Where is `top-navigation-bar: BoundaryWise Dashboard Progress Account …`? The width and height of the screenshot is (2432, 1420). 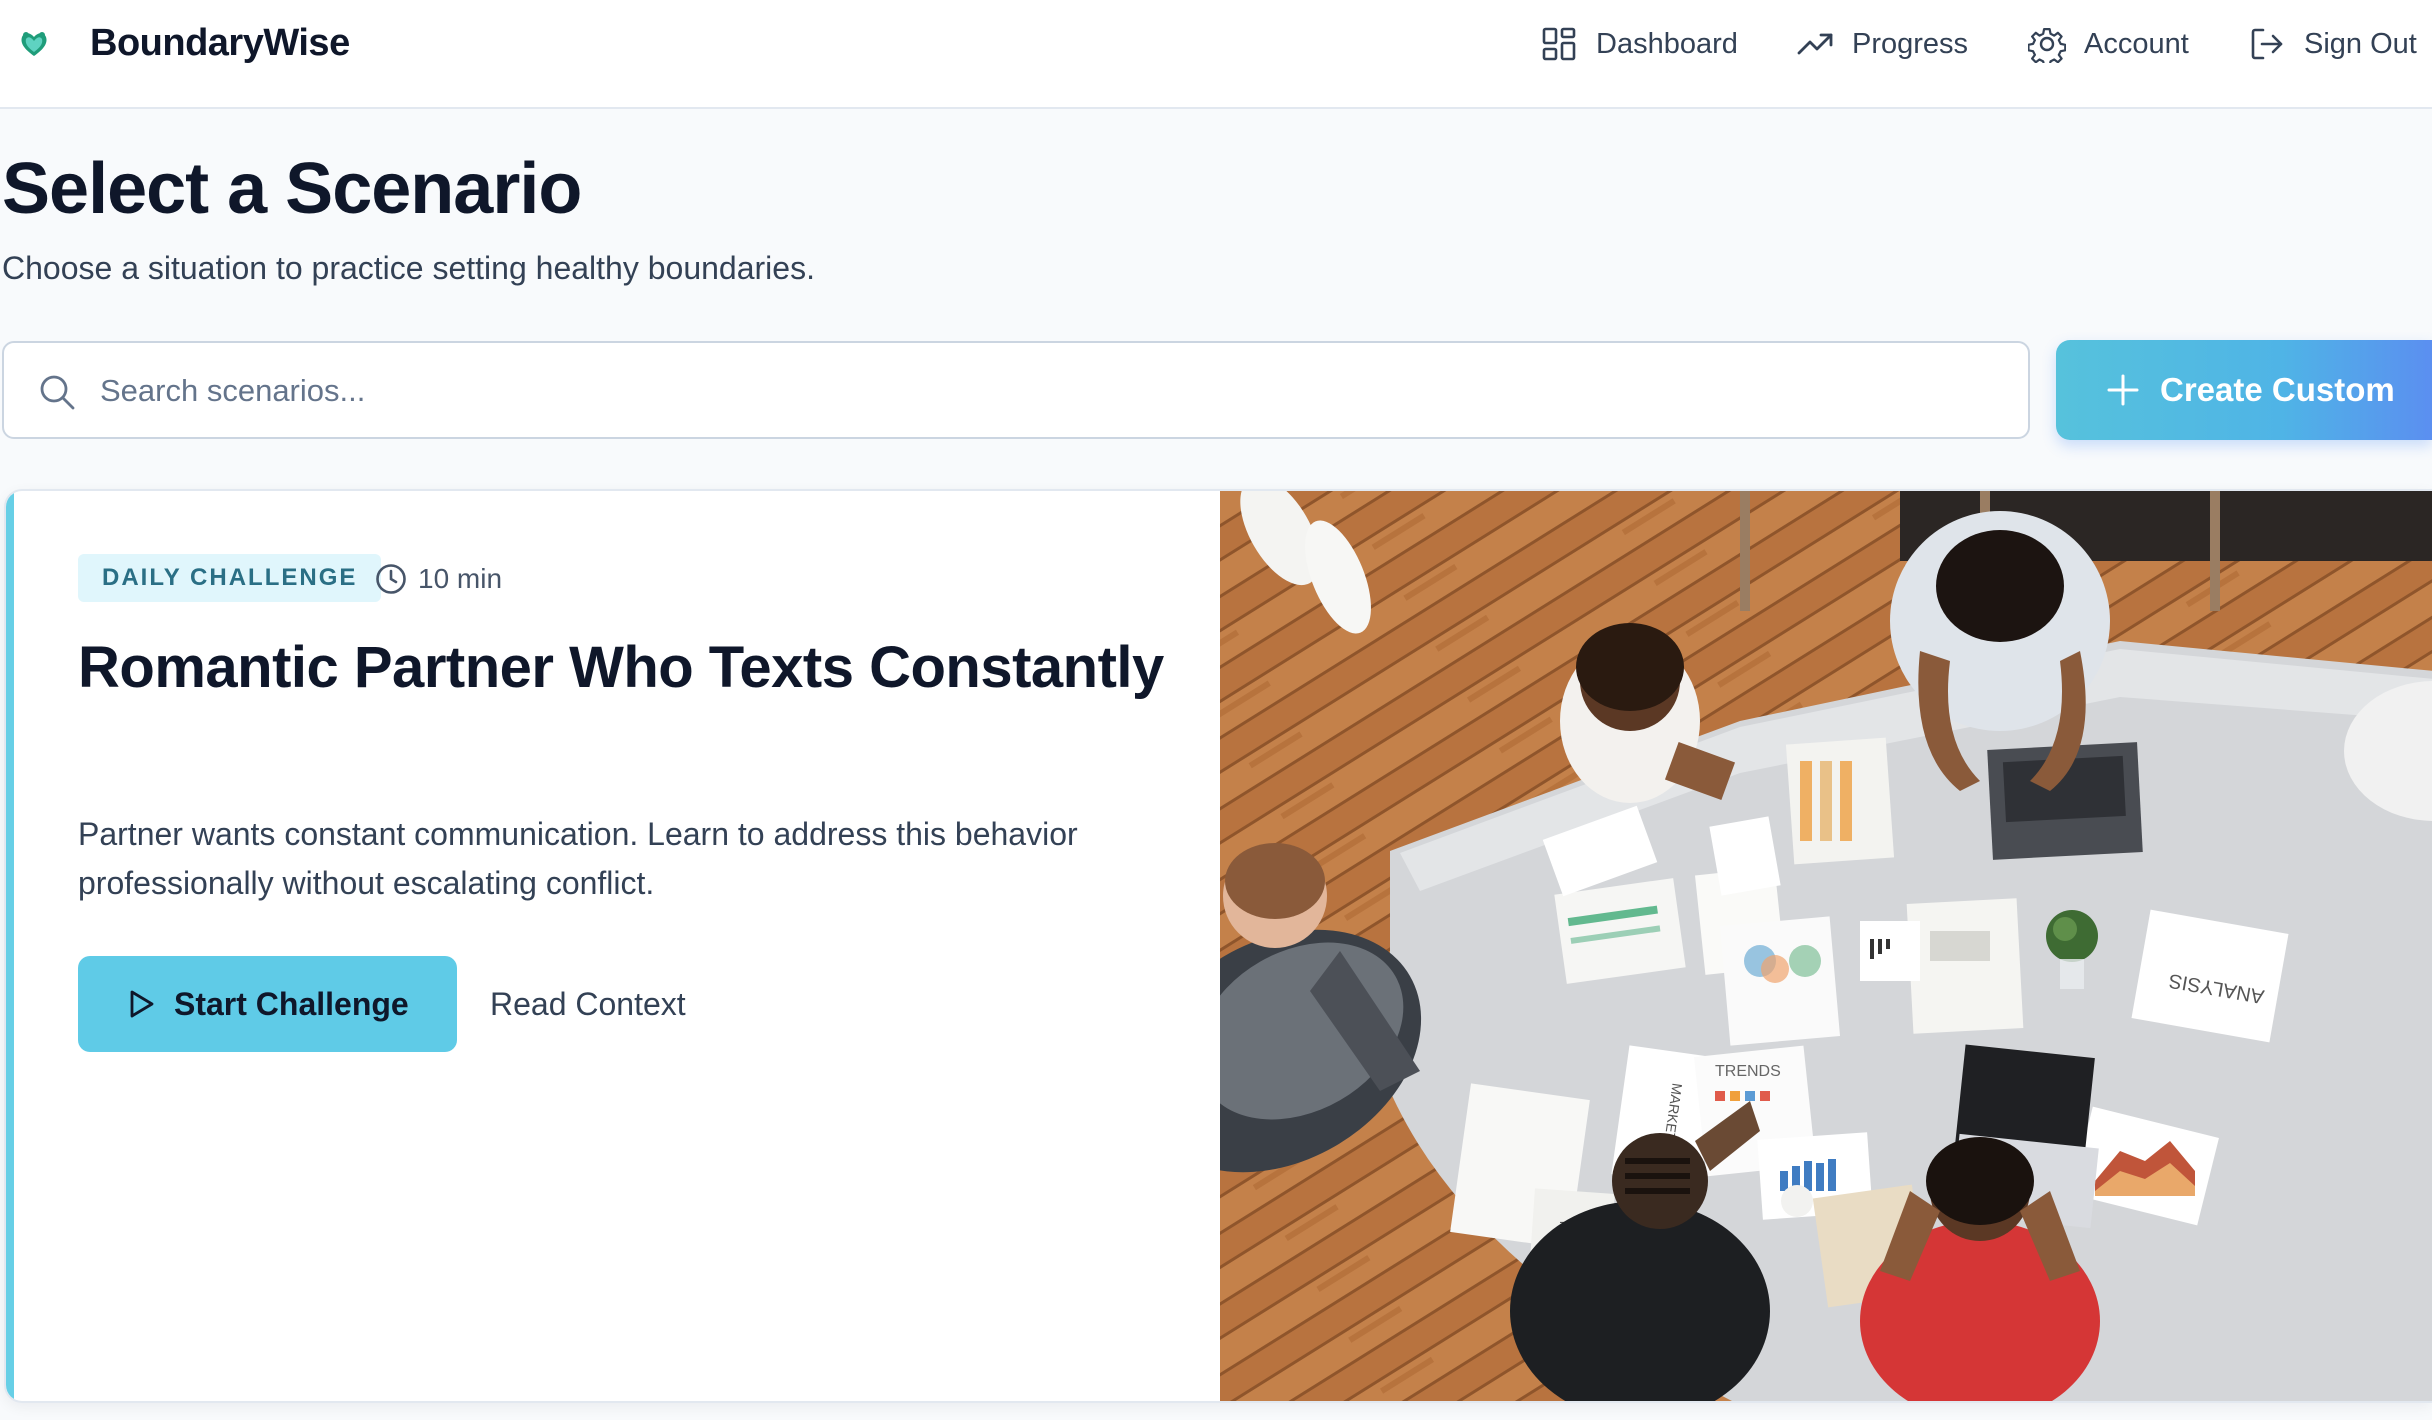
top-navigation-bar: BoundaryWise Dashboard Progress Account … is located at coordinates (1216, 54).